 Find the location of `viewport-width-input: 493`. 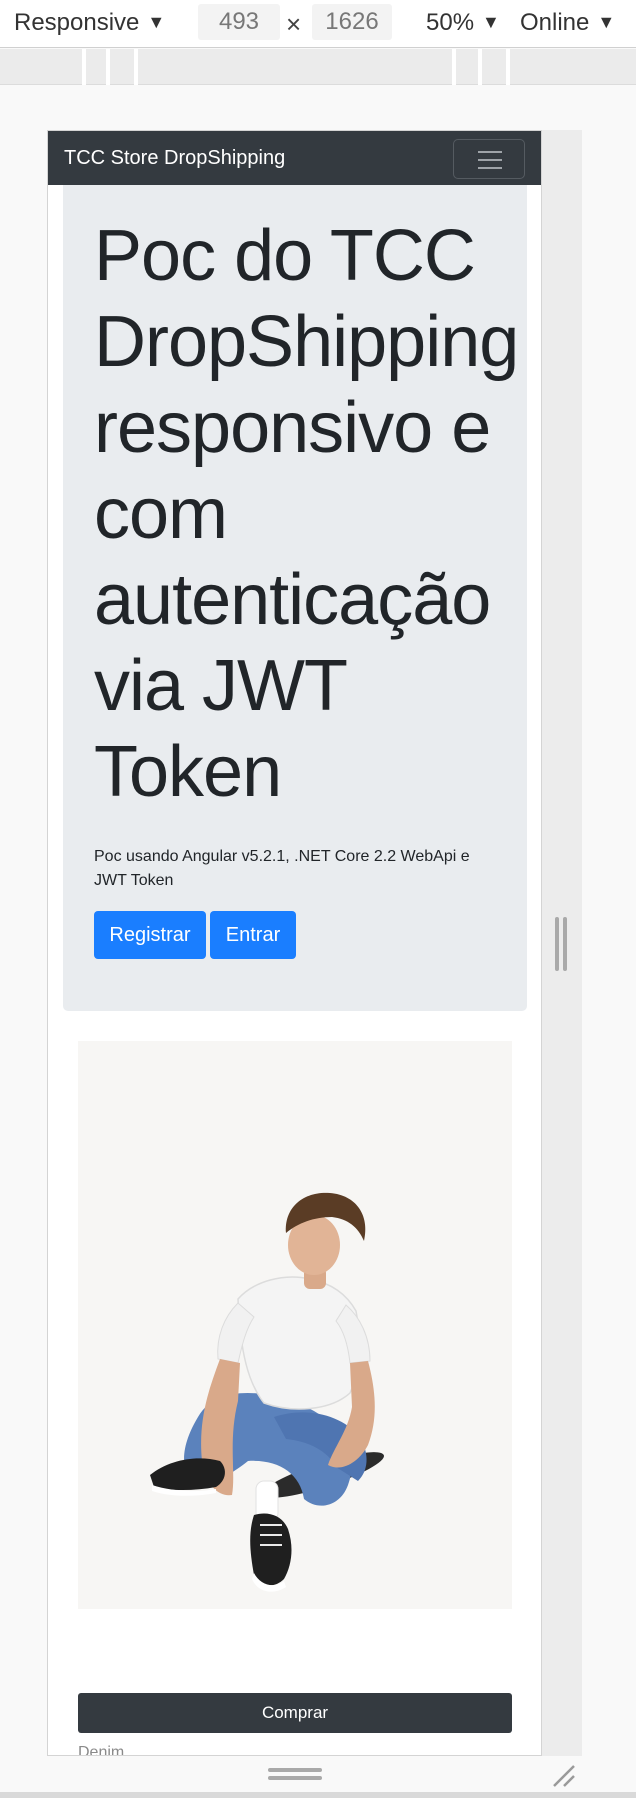

viewport-width-input: 493 is located at coordinates (239, 22).